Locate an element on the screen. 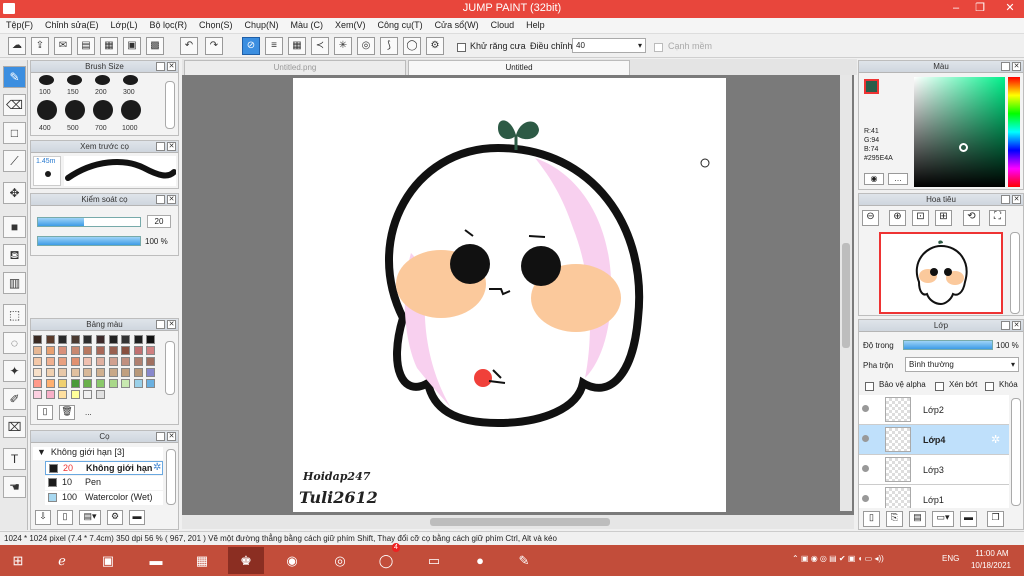  lasso-icon: ◌ is located at coordinates (14, 343).